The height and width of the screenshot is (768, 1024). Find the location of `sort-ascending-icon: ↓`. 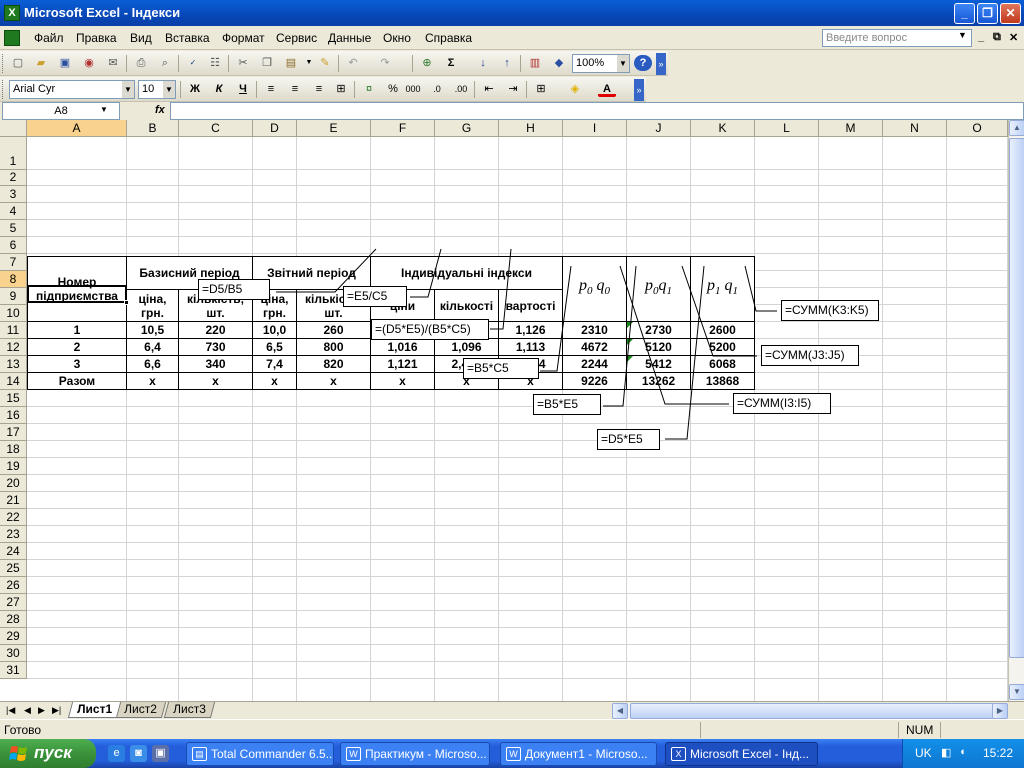

sort-ascending-icon: ↓ is located at coordinates (483, 63).